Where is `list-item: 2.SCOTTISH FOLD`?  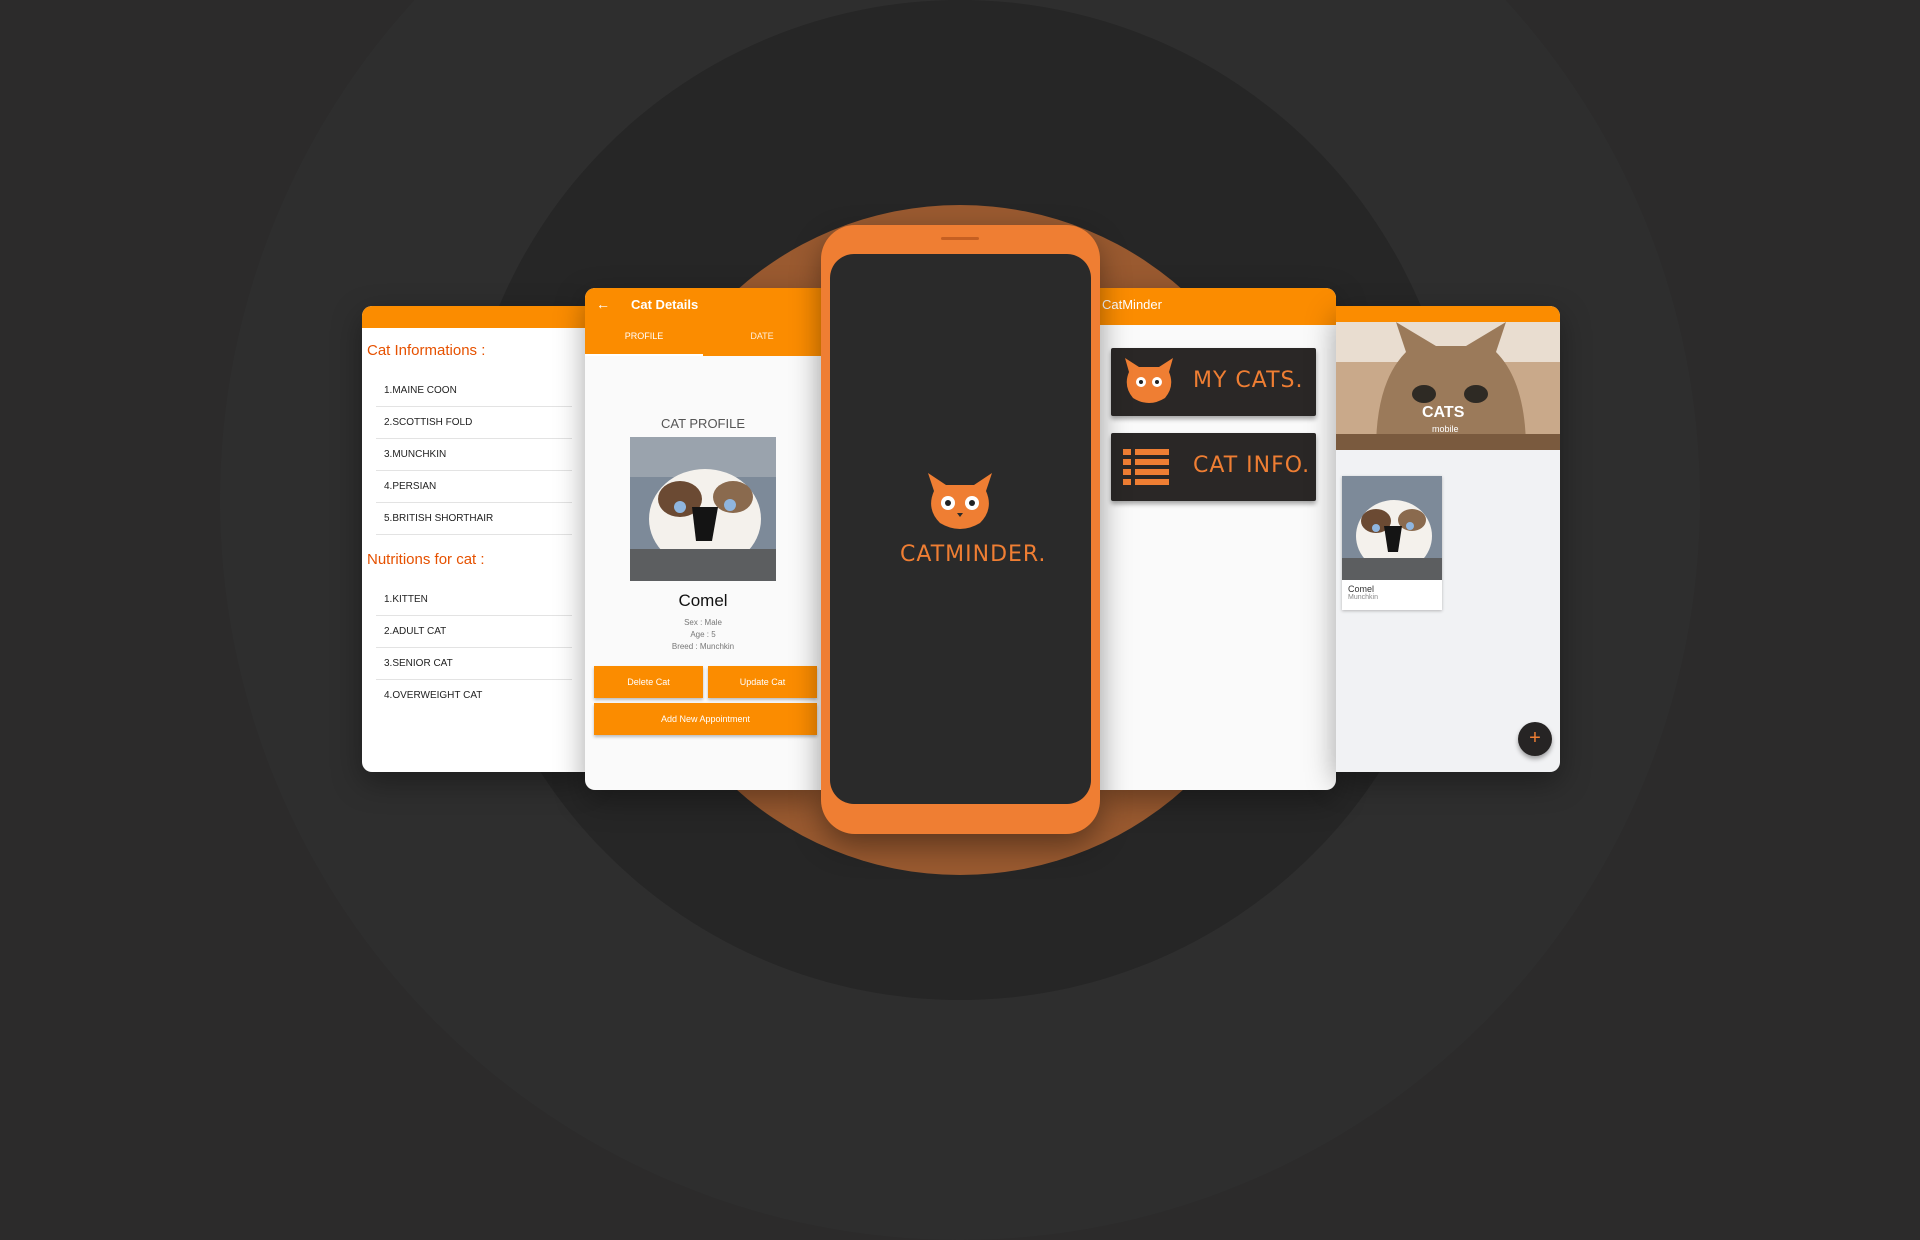
list-item: 2.SCOTTISH FOLD is located at coordinates (474, 423).